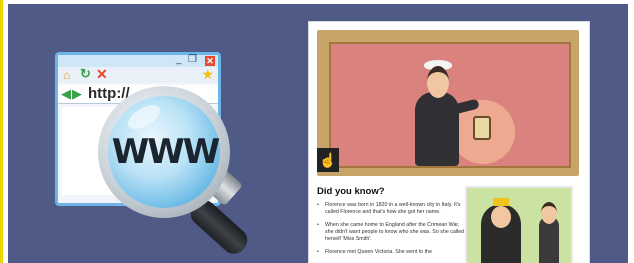 This screenshot has height=263, width=634. What do you see at coordinates (77, 93) in the screenshot?
I see `forward-arrow-icon: ▶` at bounding box center [77, 93].